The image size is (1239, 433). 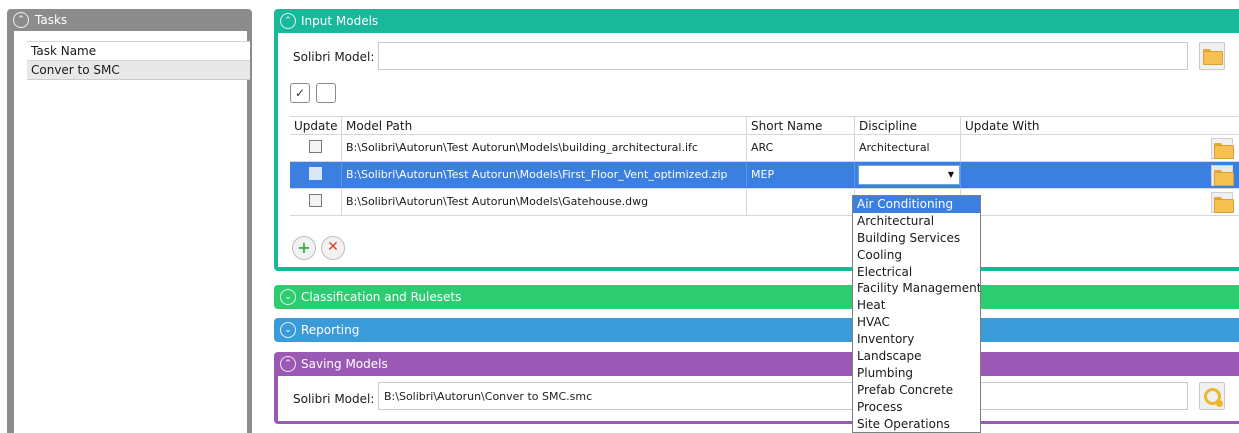 What do you see at coordinates (783, 396) in the screenshot?
I see `output-model-input` at bounding box center [783, 396].